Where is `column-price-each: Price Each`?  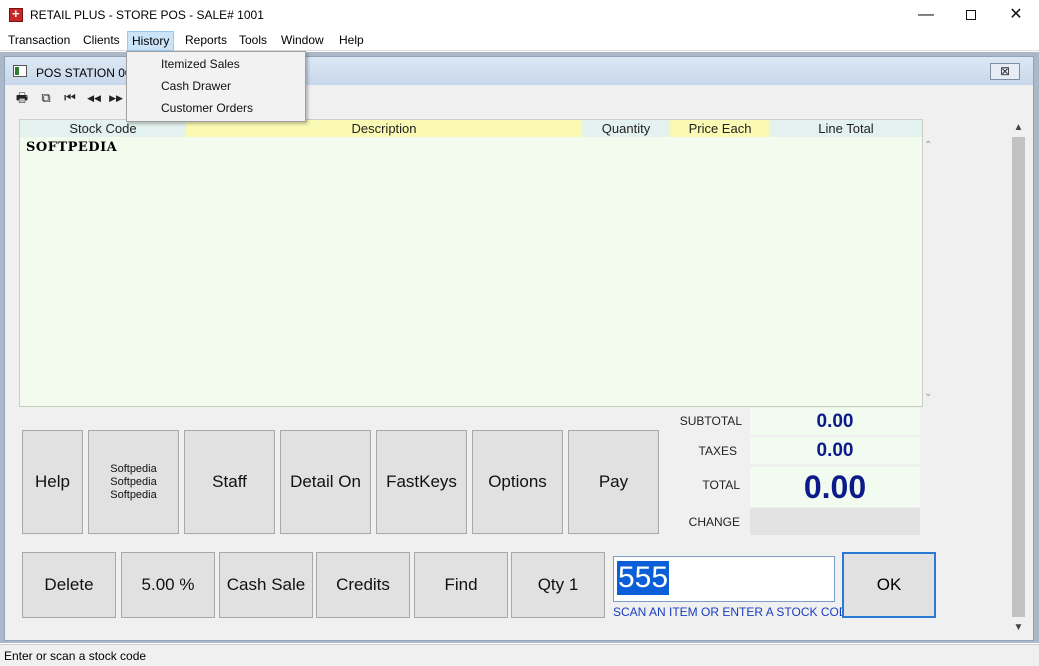 column-price-each: Price Each is located at coordinates (720, 128).